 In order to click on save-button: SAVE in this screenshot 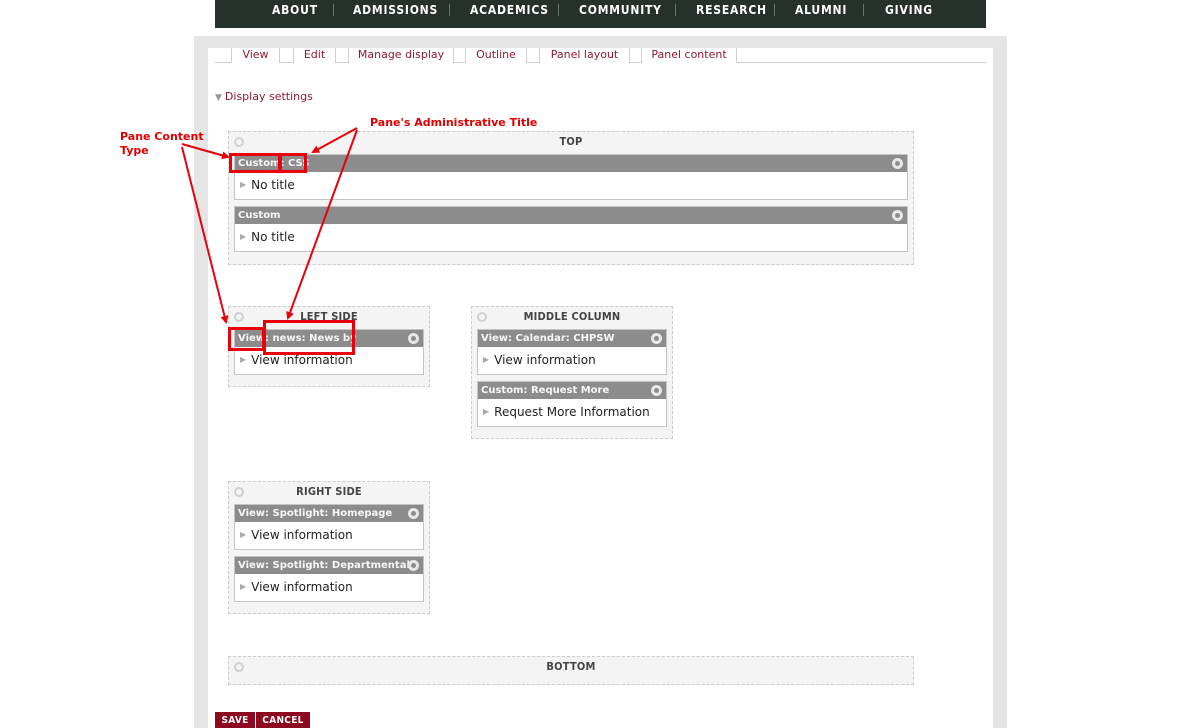, I will do `click(235, 720)`.